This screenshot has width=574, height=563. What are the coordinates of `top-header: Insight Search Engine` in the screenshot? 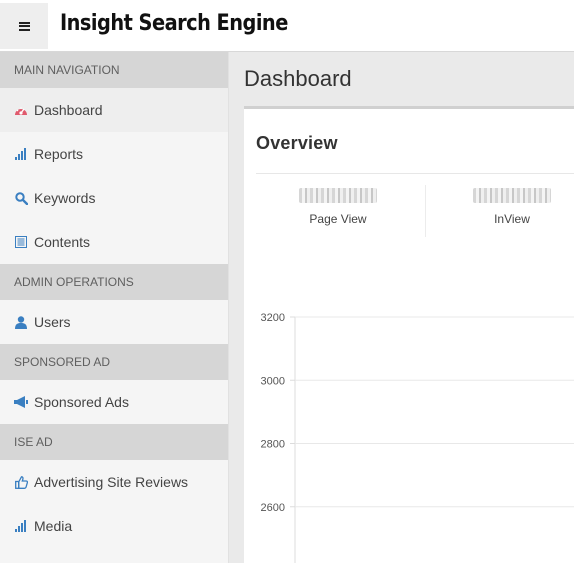 It's located at (287, 26).